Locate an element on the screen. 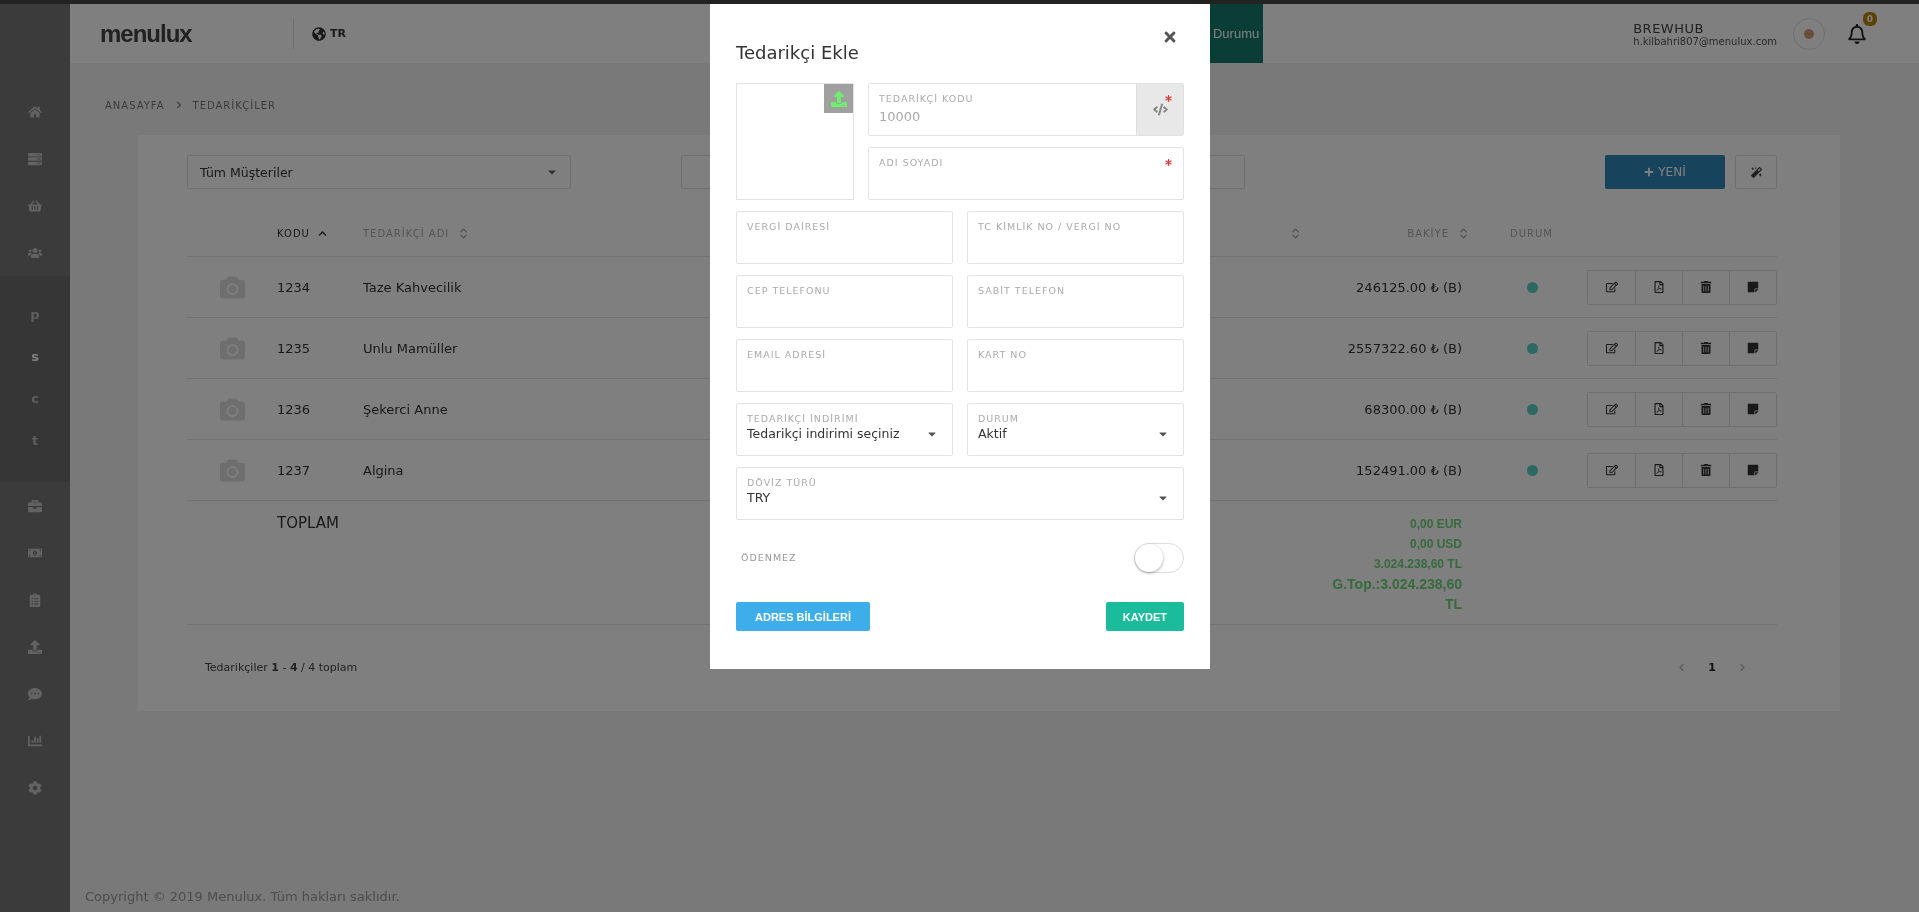  wand-icon is located at coordinates (1756, 172).